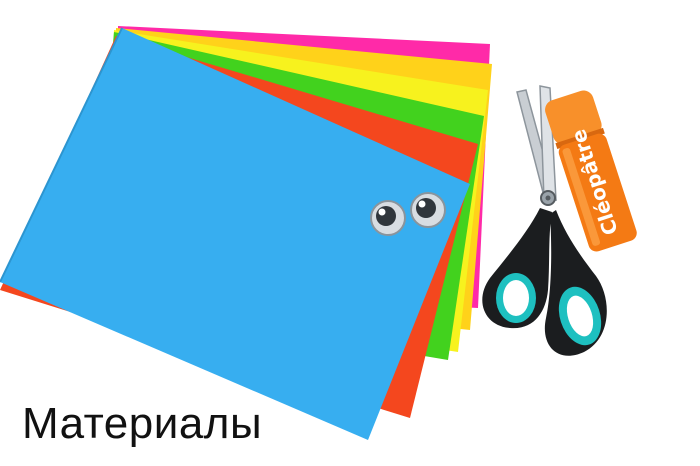 Image resolution: width=700 pixels, height=466 pixels. What do you see at coordinates (142, 423) in the screenshot?
I see `page-caption: Материалы` at bounding box center [142, 423].